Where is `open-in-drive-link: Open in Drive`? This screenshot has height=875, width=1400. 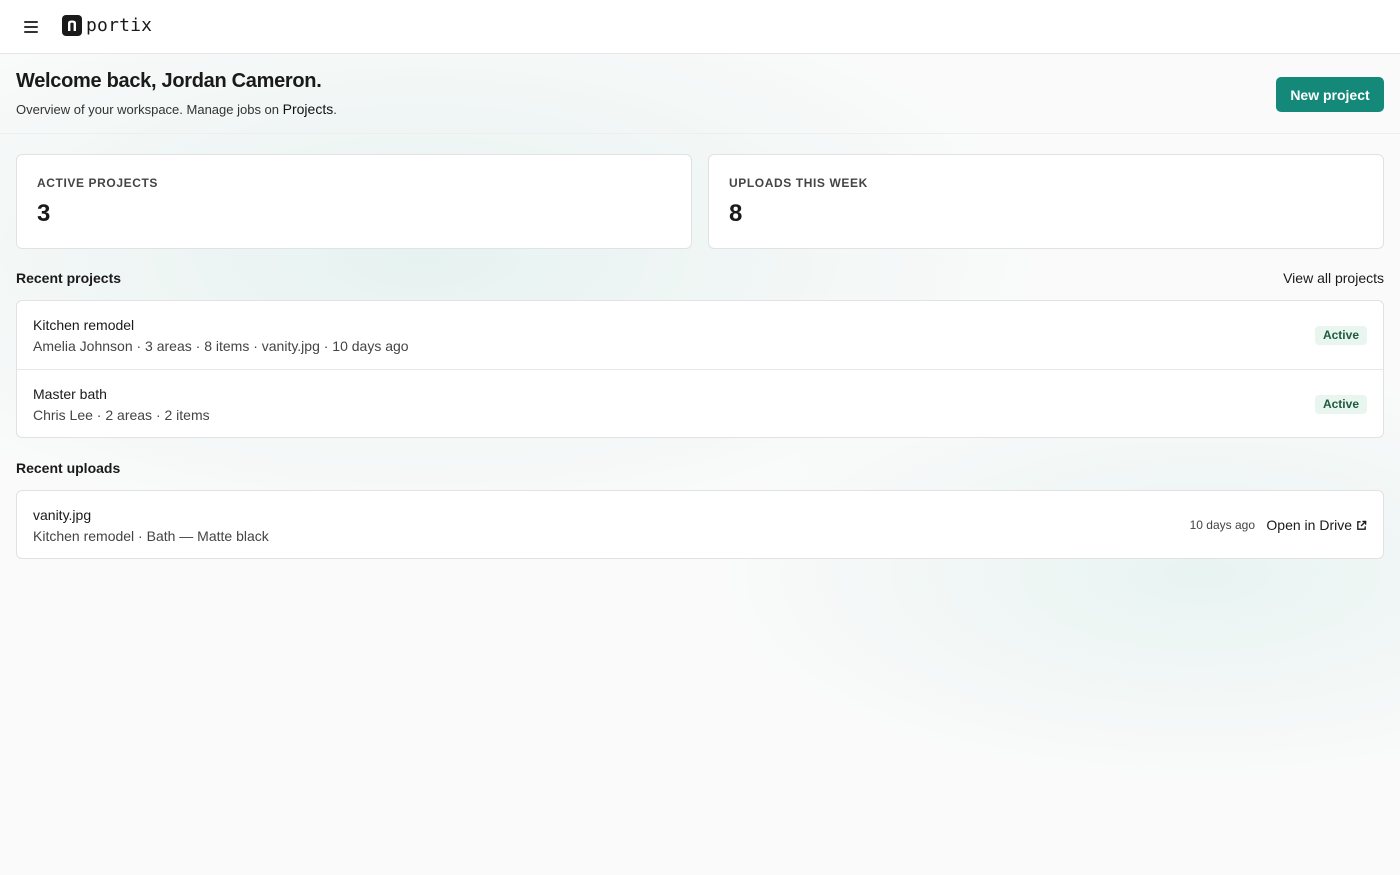
open-in-drive-link: Open in Drive is located at coordinates (1316, 525).